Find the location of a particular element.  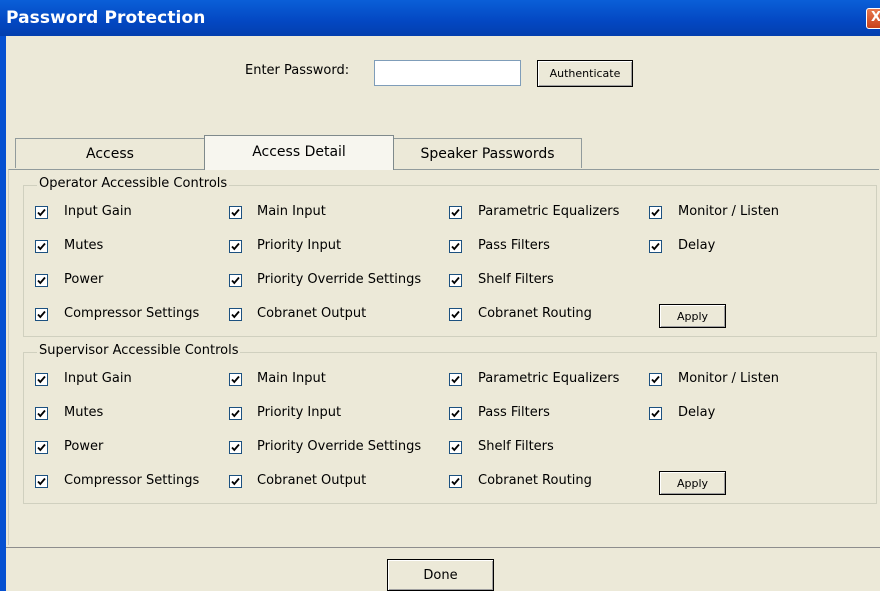

operator-priority-override-settings-label: Priority Override Settings is located at coordinates (339, 279).